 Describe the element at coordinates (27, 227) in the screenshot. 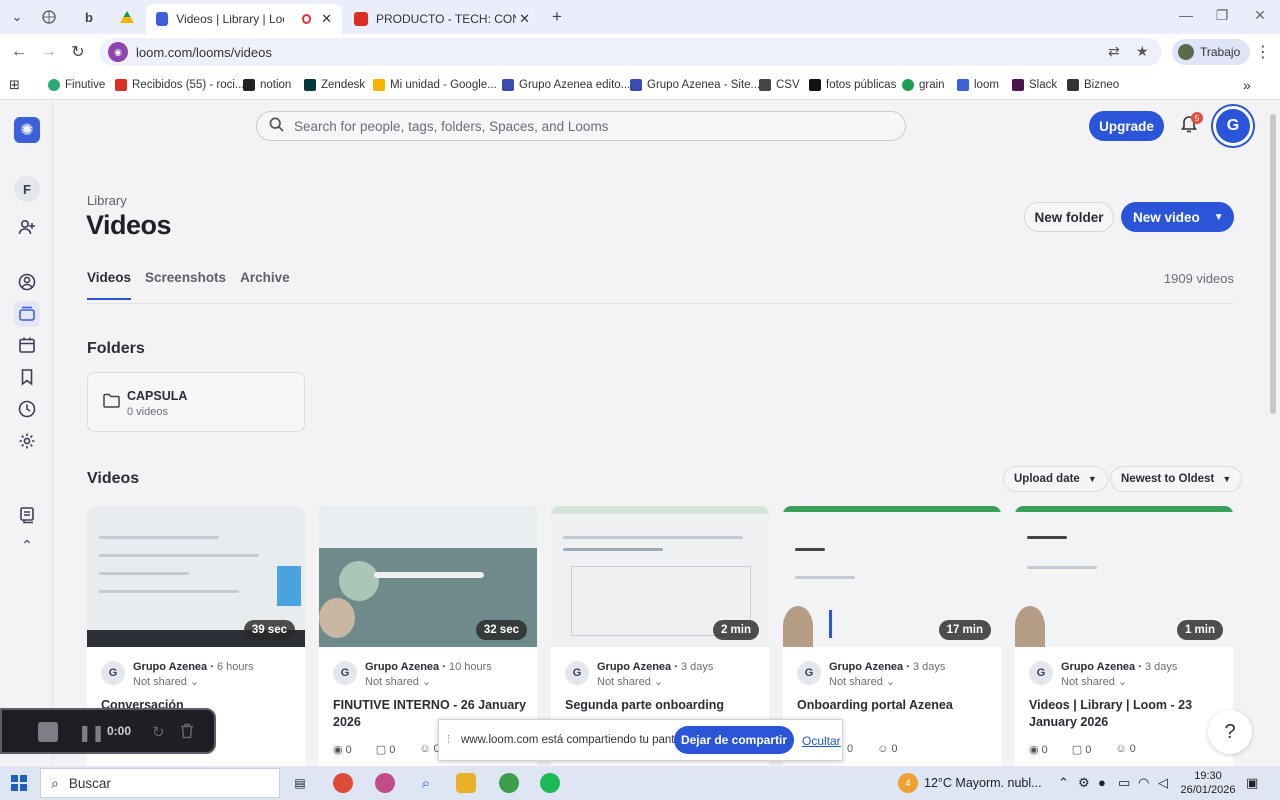

I see `invite-icon` at that location.